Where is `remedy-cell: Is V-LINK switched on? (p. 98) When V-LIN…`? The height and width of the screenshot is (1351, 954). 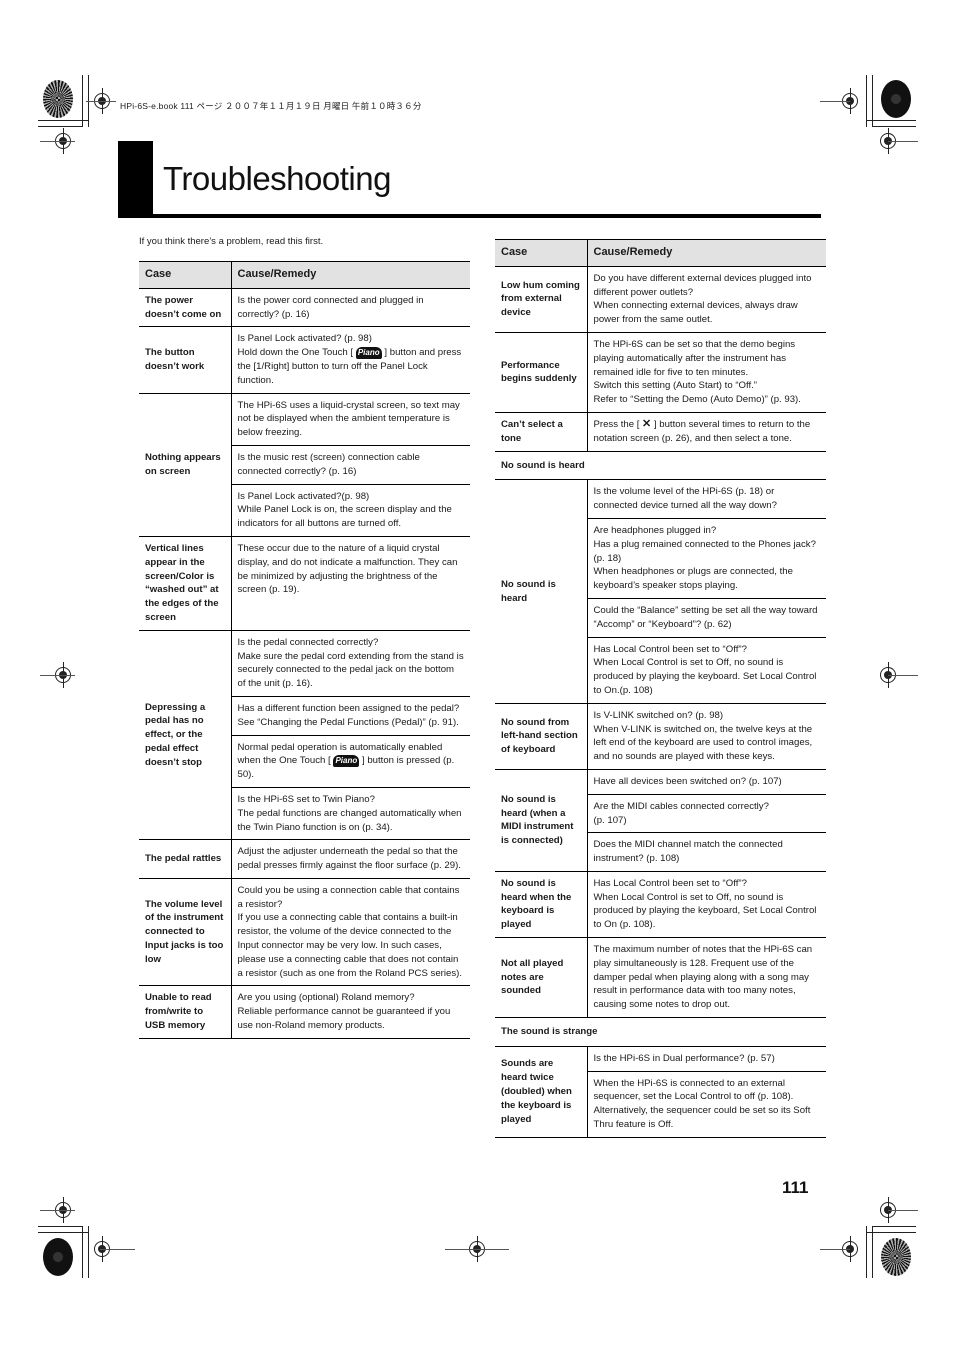 remedy-cell: Is V-LINK switched on? (p. 98) When V-LIN… is located at coordinates (706, 736).